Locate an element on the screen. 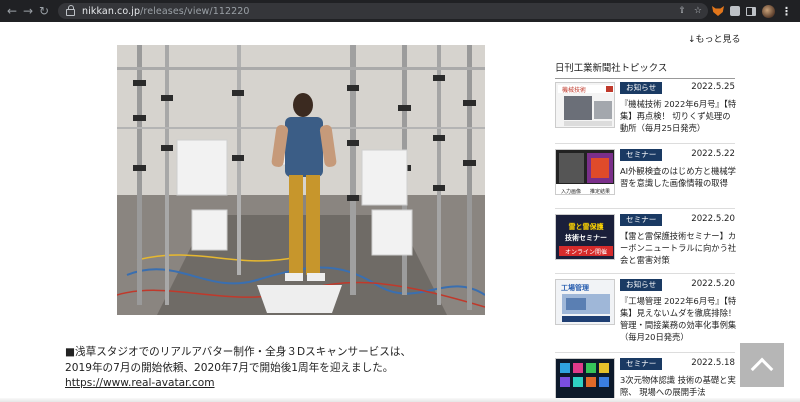  topic-thumbnail is located at coordinates (585, 380).